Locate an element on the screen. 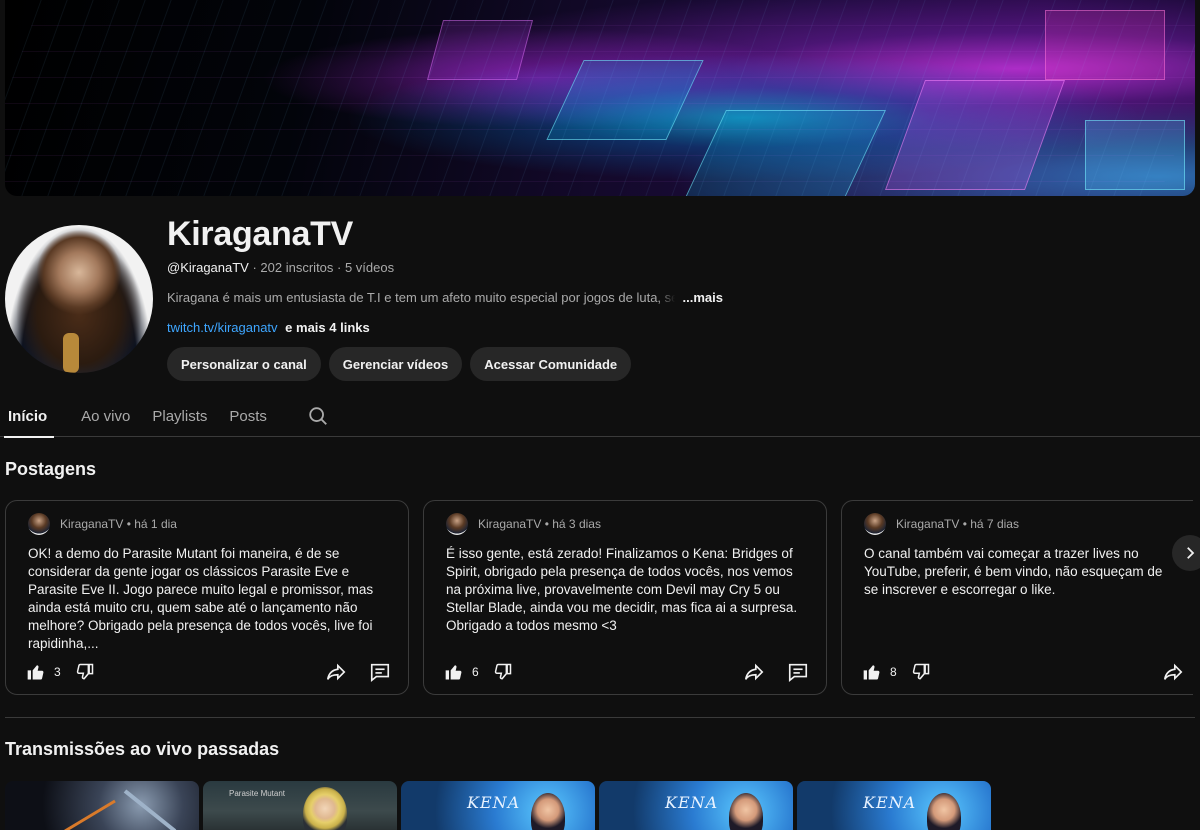 The height and width of the screenshot is (830, 1200). community-button: Acessar Comunidade is located at coordinates (551, 364).